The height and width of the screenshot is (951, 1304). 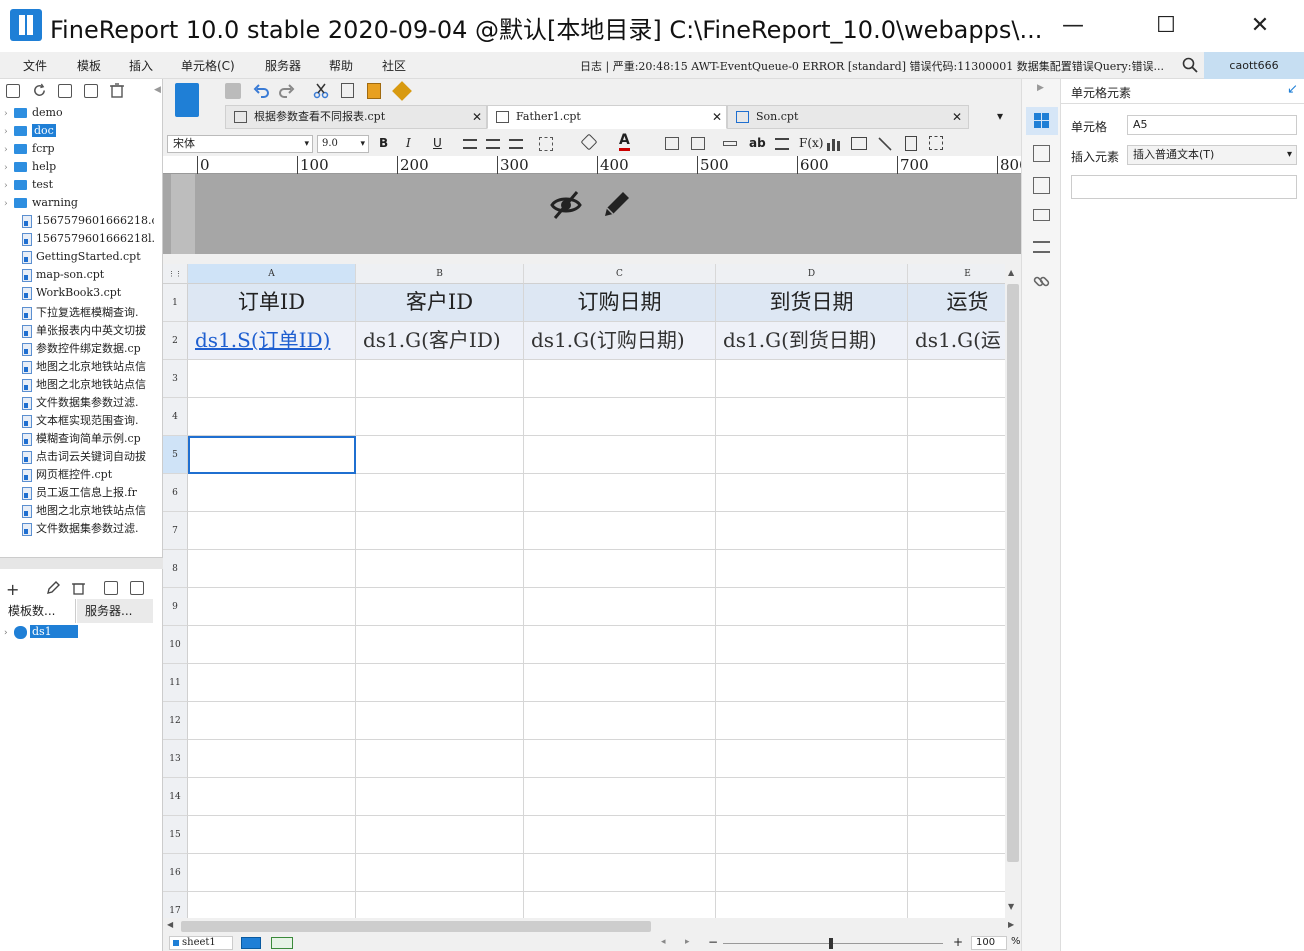 I want to click on delete-icon, so click(x=117, y=90).